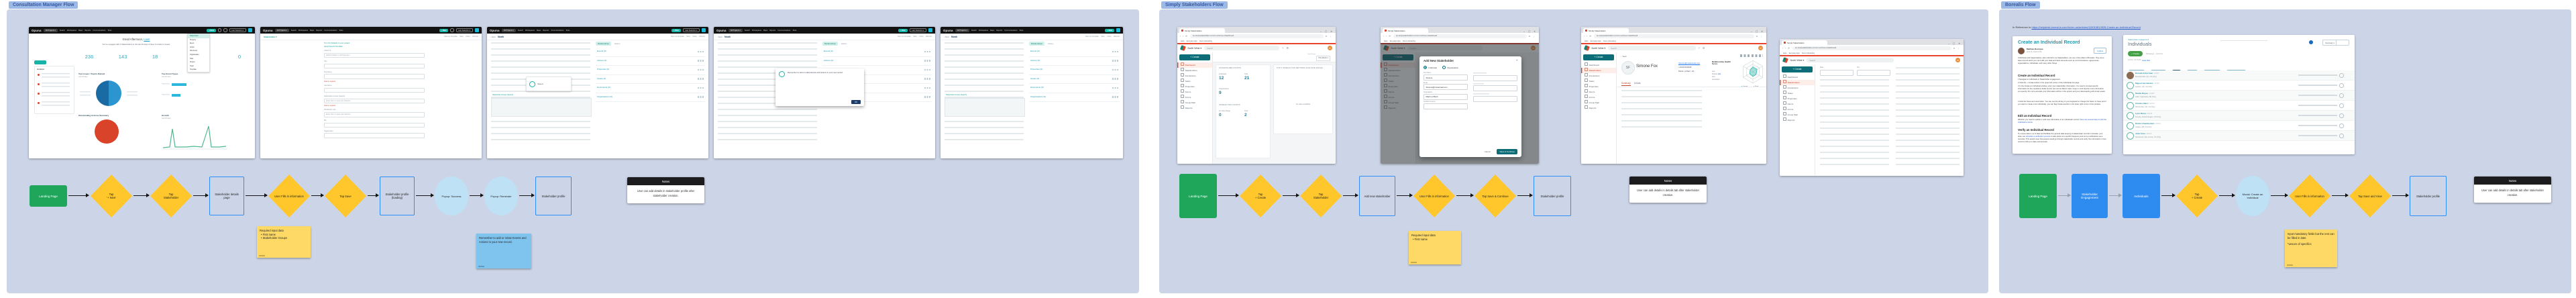 The width and height of the screenshot is (2576, 298). What do you see at coordinates (1405, 31) in the screenshot?
I see `browser-tab: Simply Stakeholders` at bounding box center [1405, 31].